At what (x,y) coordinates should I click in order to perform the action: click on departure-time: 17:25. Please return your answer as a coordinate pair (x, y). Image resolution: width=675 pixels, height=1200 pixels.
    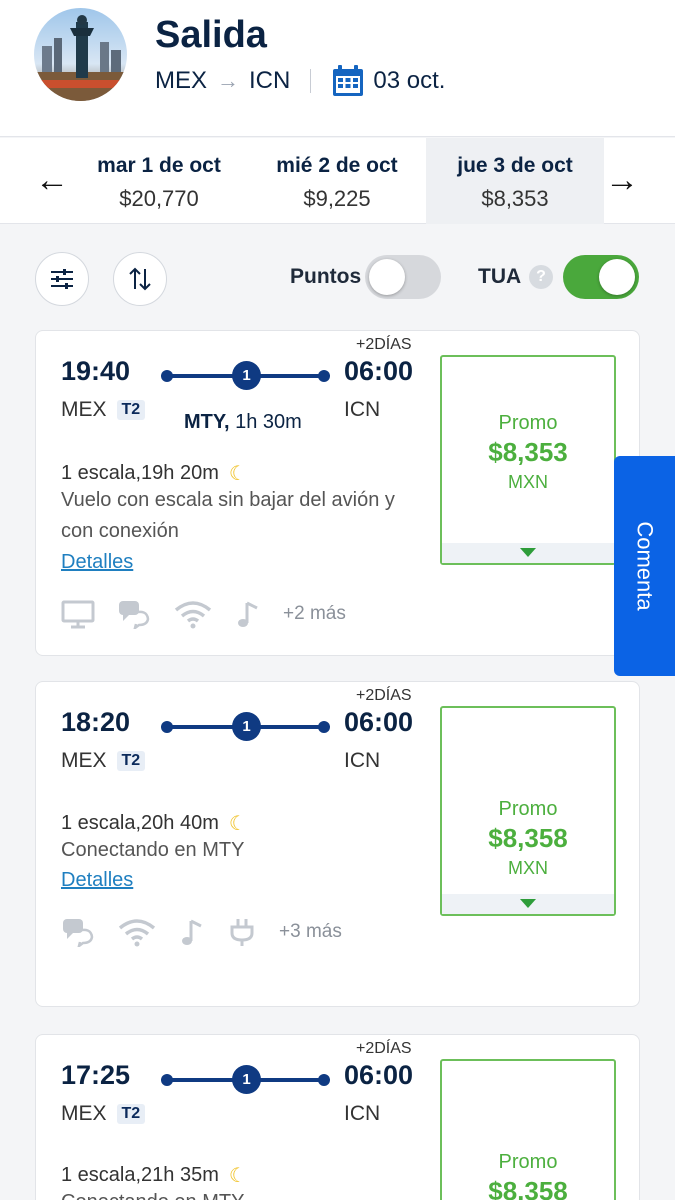
    Looking at the image, I should click on (96, 1075).